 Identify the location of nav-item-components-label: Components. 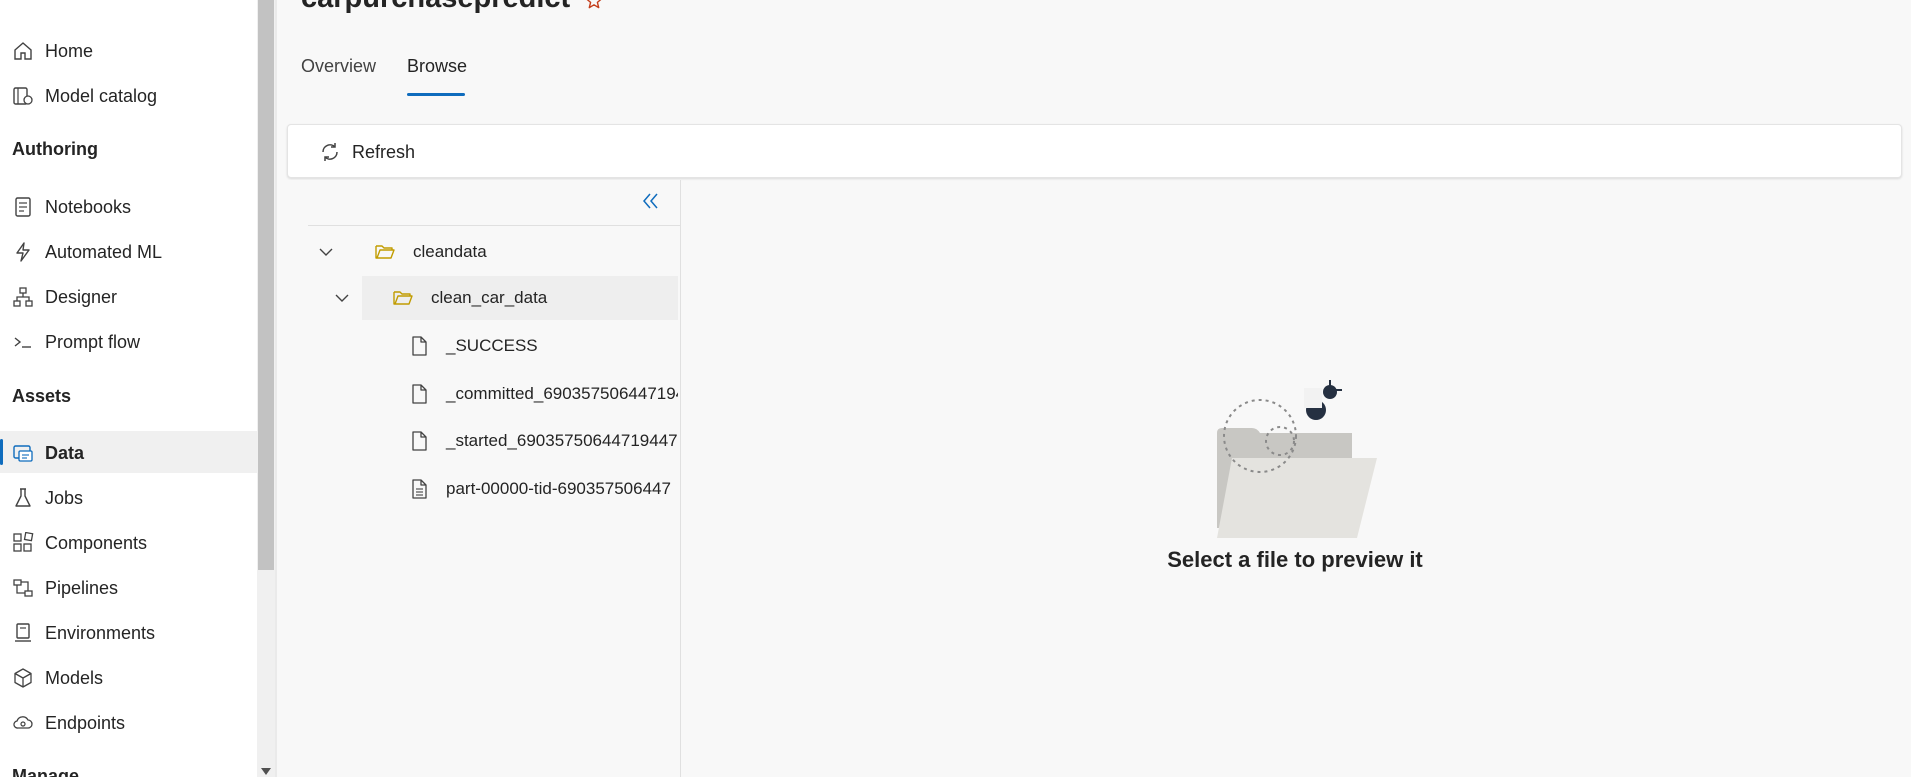
(96, 543).